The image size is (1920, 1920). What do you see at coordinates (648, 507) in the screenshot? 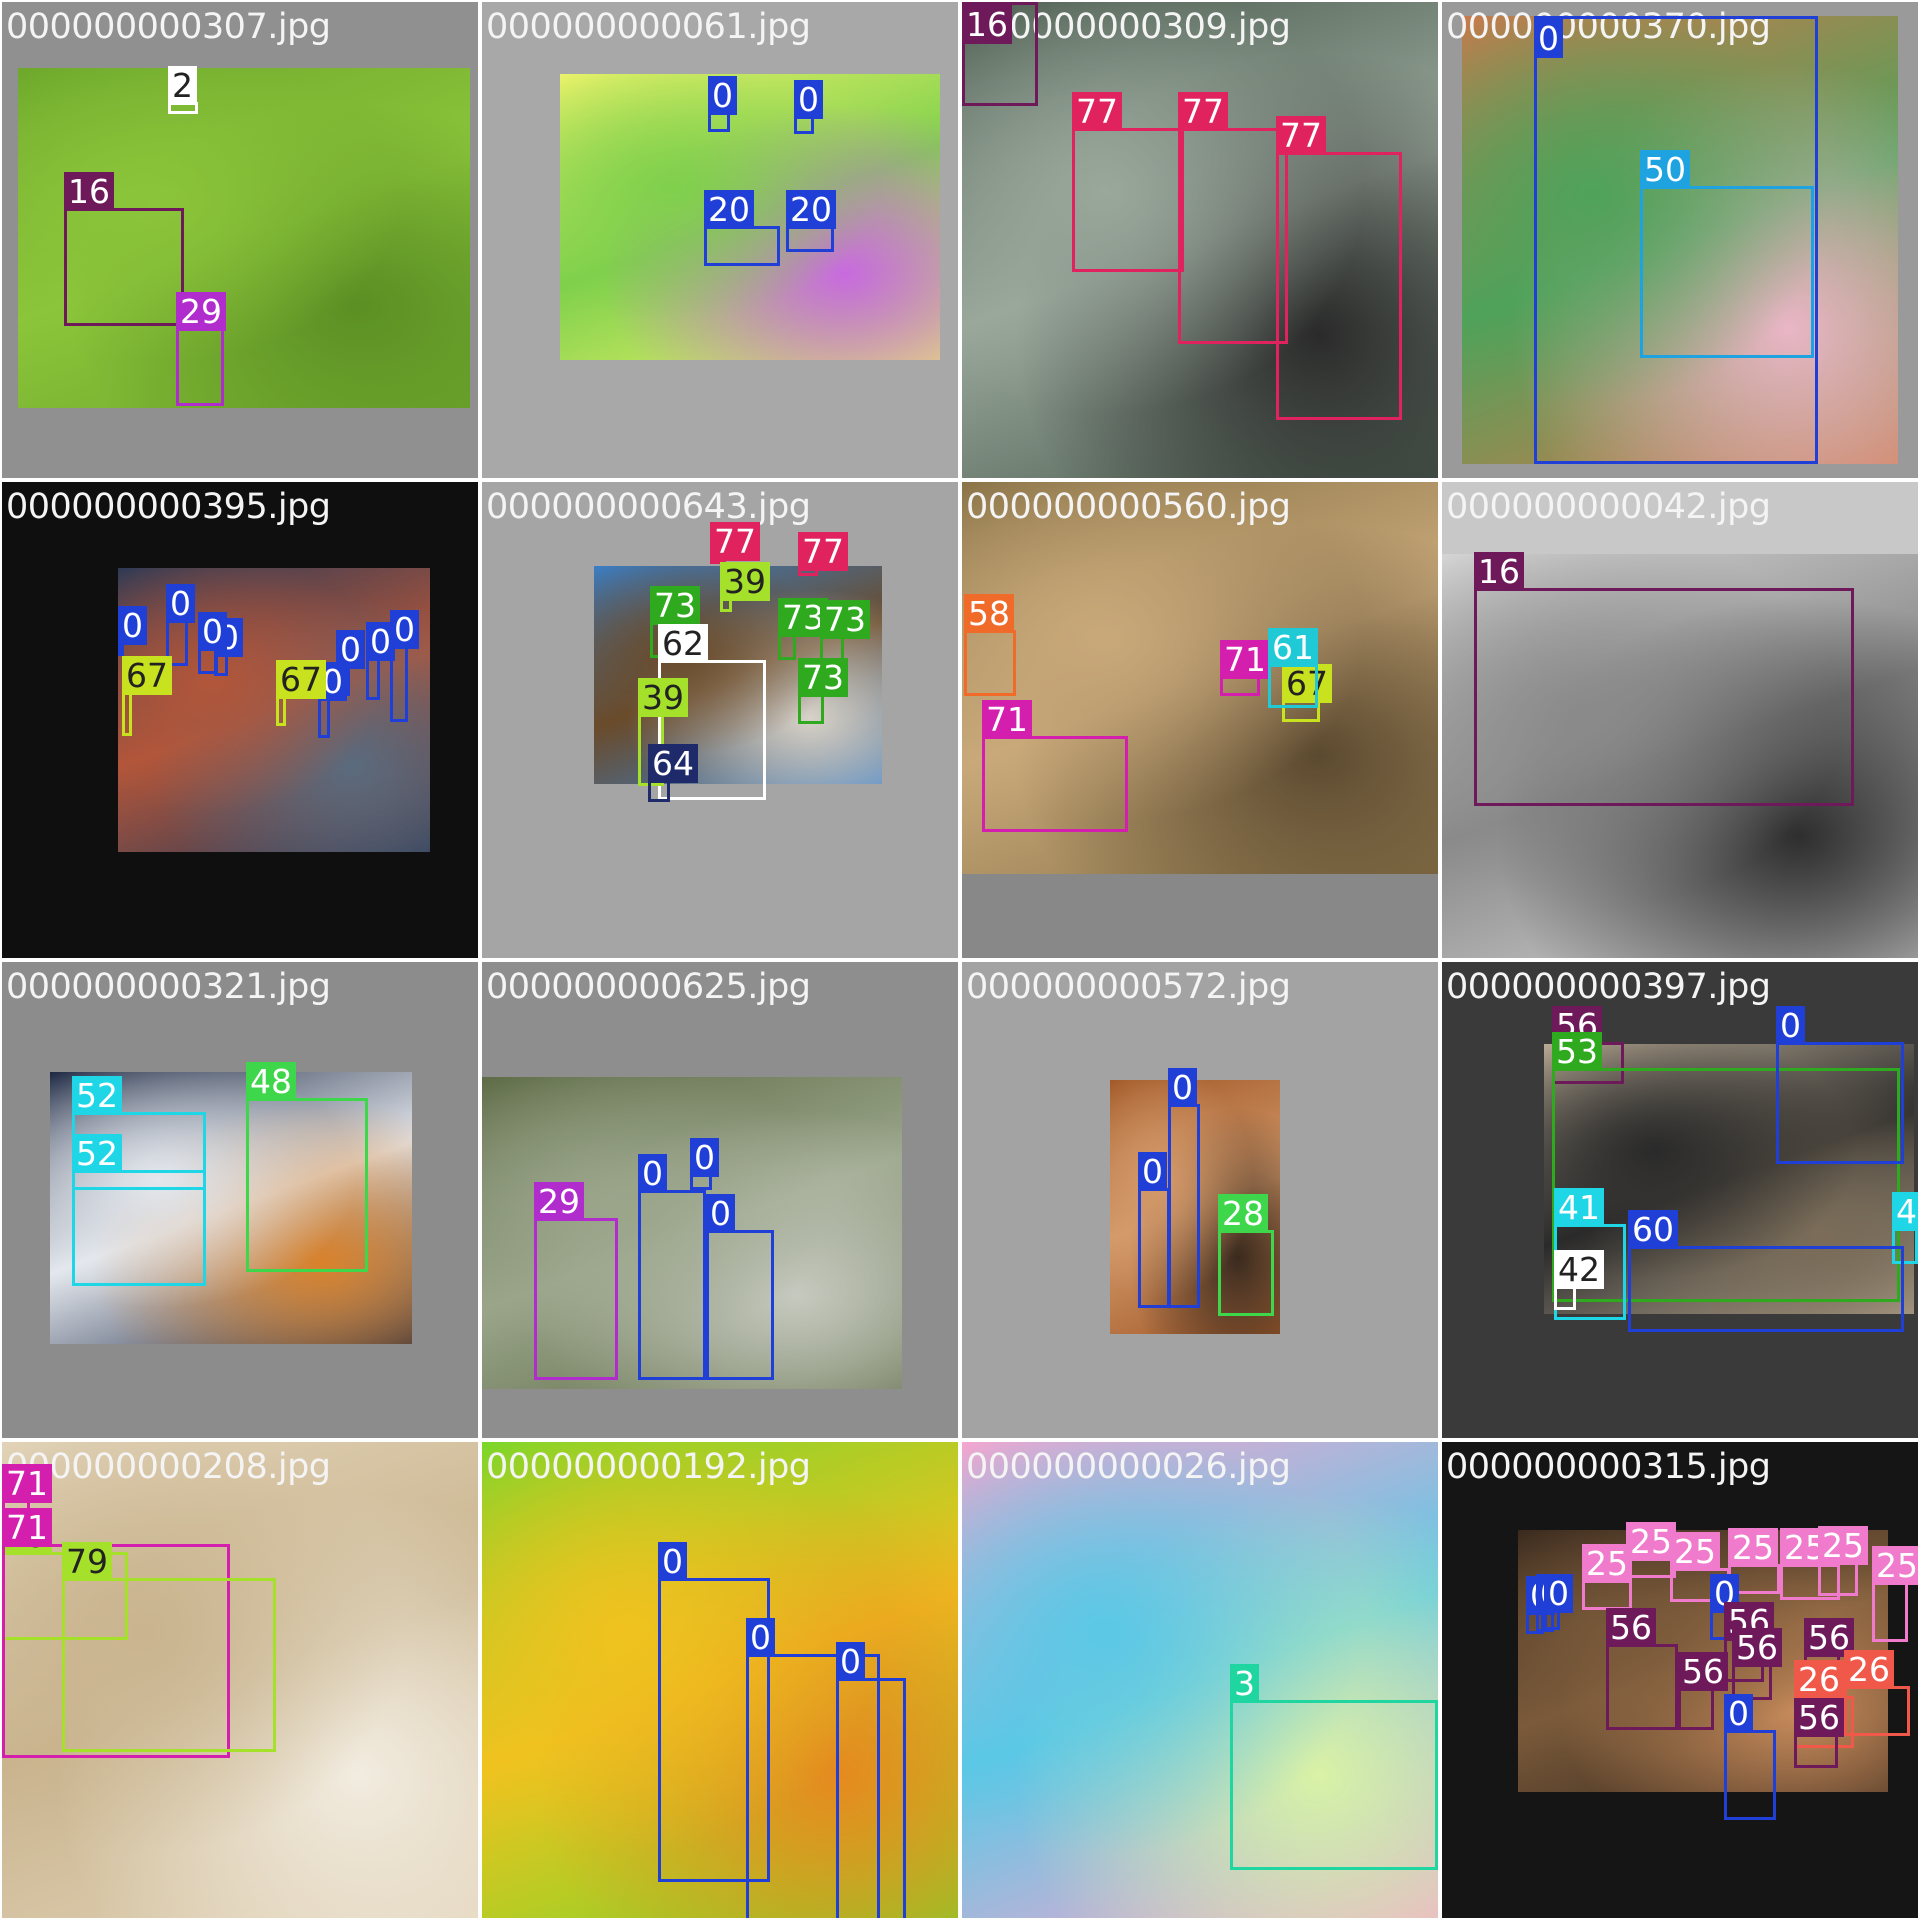
I see `tile-filename: 000000000643.jpg` at bounding box center [648, 507].